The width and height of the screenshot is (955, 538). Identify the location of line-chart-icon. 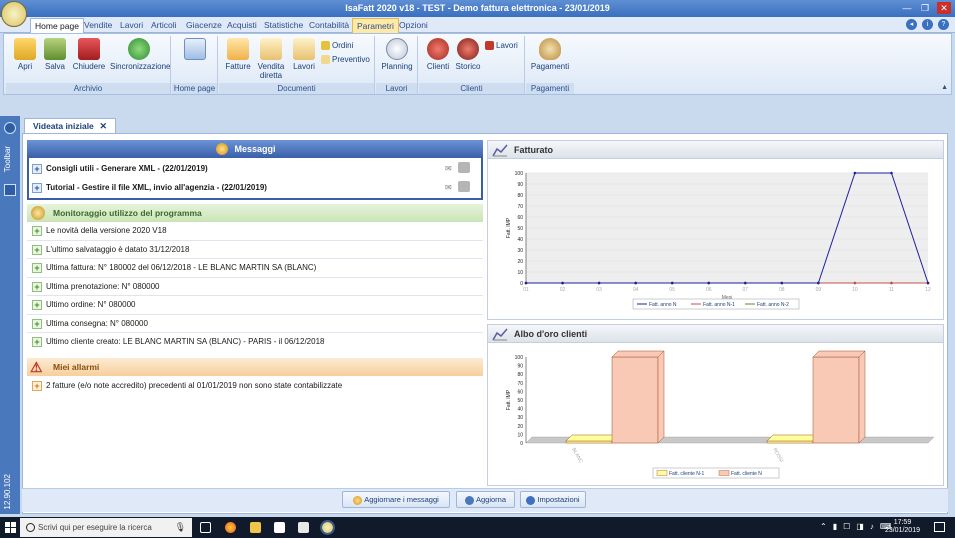
(500, 150).